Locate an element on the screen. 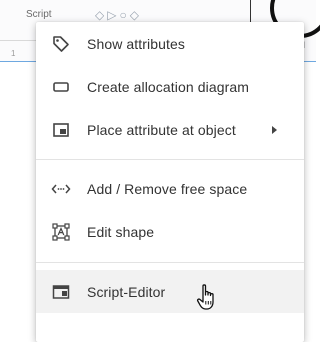 This screenshot has height=342, width=320. menu-item-label: Show attributes is located at coordinates (136, 43).